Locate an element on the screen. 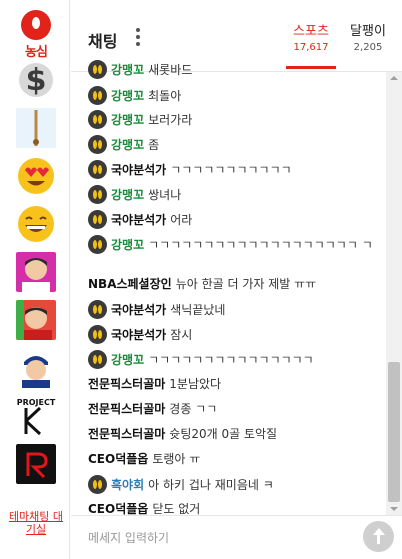 The image size is (402, 559). chat-message: 강맹꼬 보러가라 is located at coordinates (233, 119).